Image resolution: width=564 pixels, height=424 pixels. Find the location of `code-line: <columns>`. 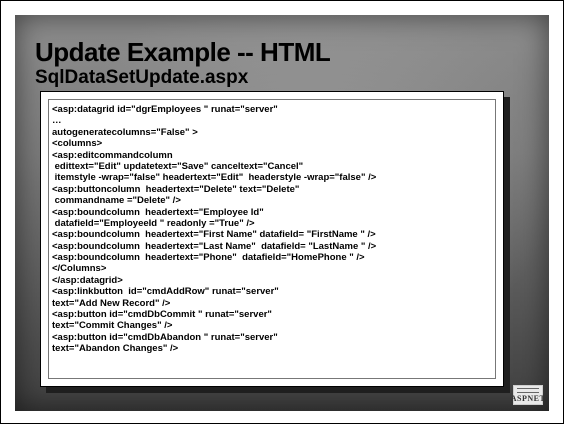

code-line: <columns> is located at coordinates (77, 144).